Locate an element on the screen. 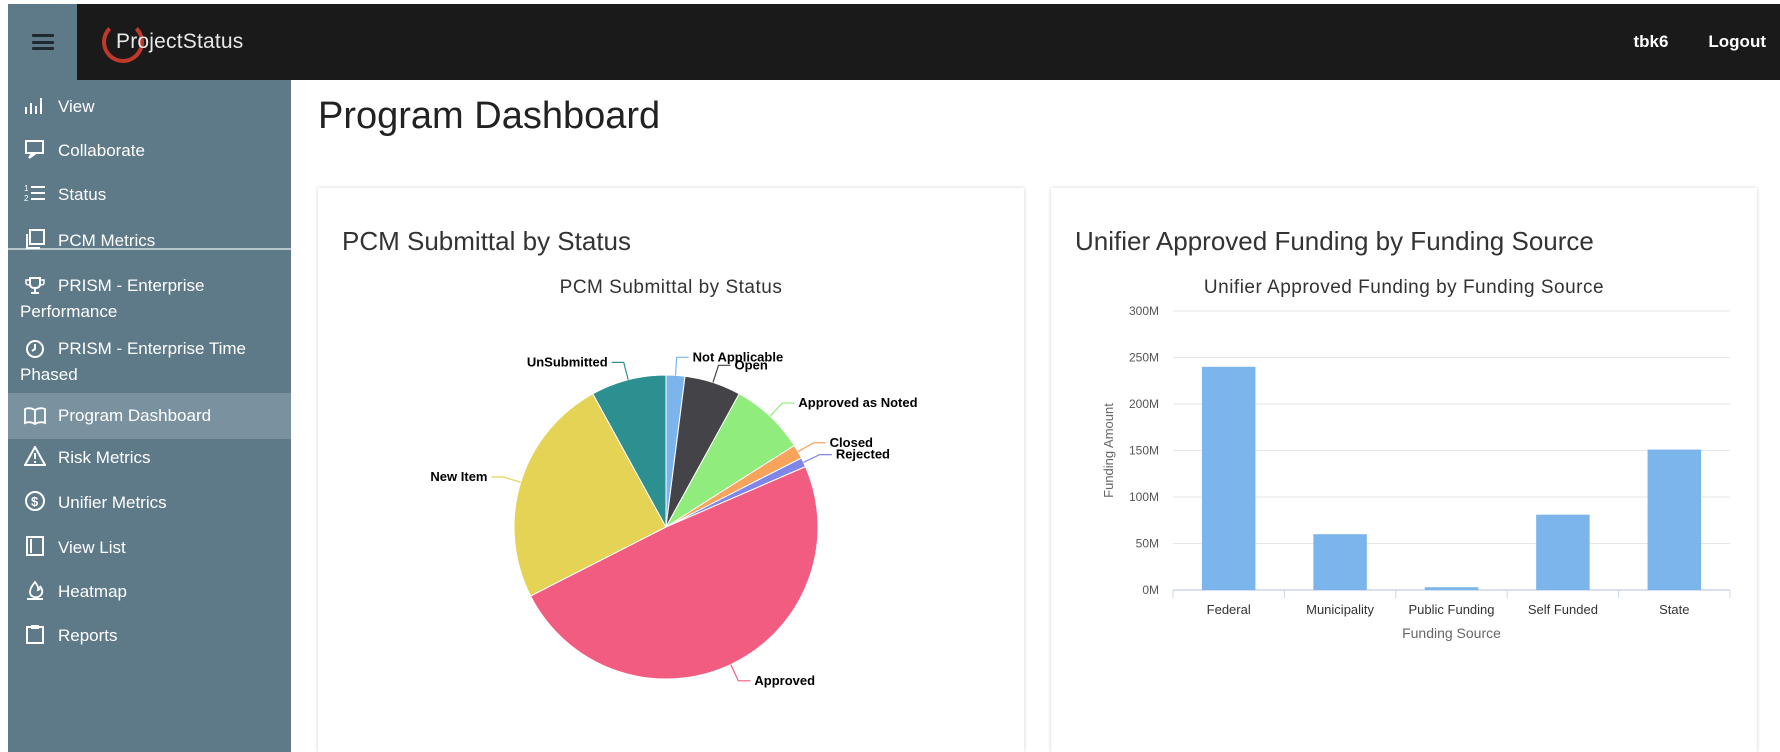 The image size is (1780, 752). bar-federal is located at coordinates (1228, 478).